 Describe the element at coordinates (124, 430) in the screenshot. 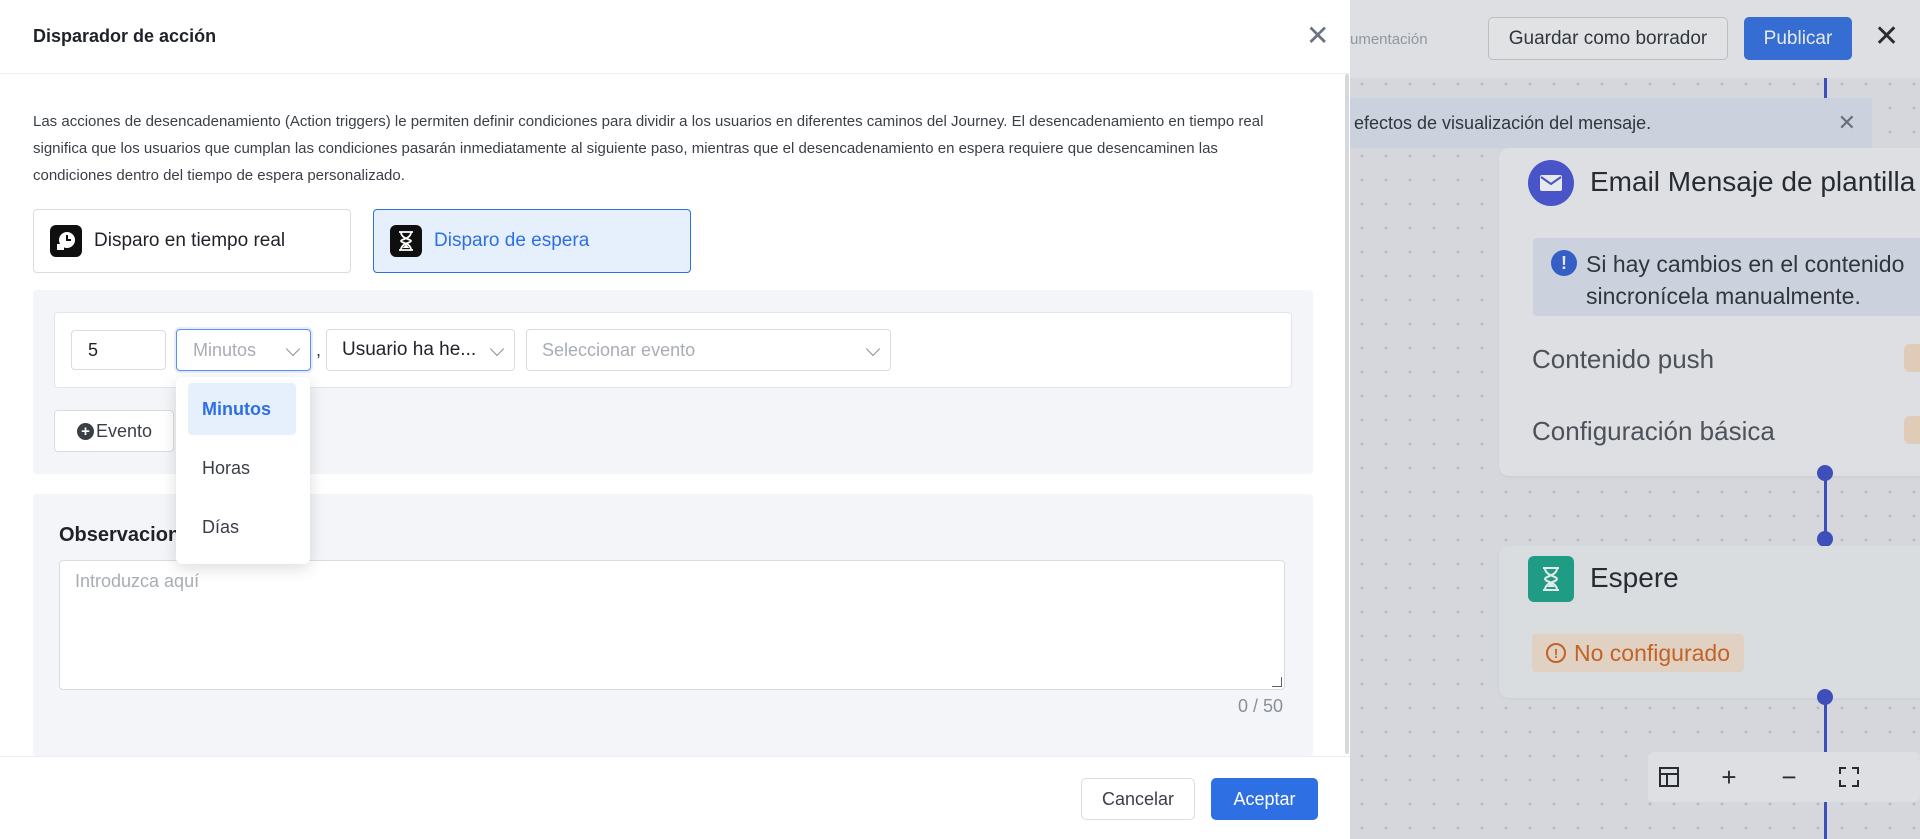

I see `add-event-label: Evento` at that location.